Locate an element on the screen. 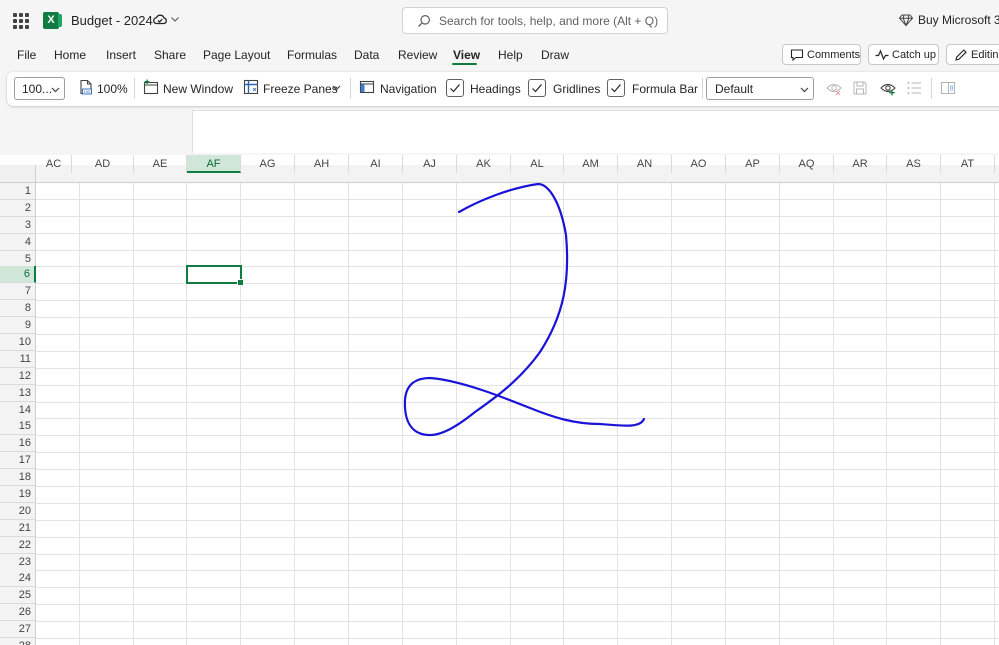 Image resolution: width=999 pixels, height=645 pixels. column-header: AJ is located at coordinates (430, 164).